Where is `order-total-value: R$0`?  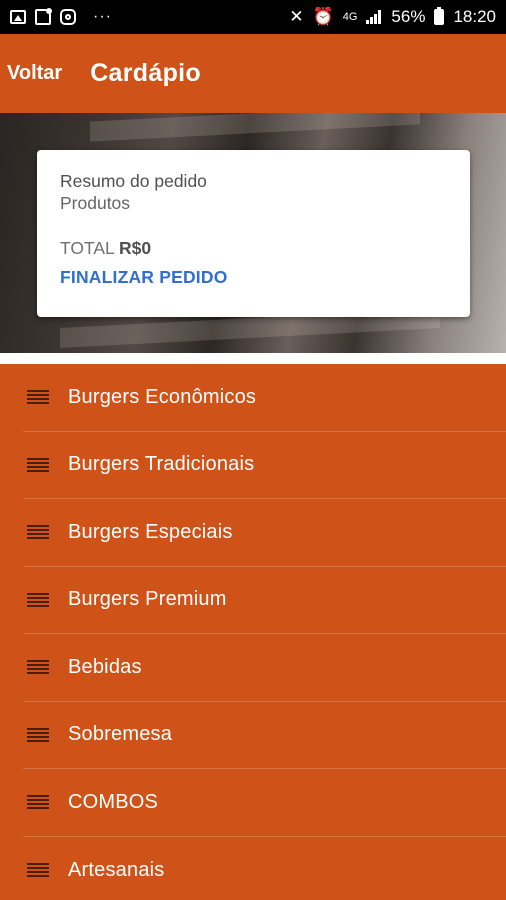
order-total-value: R$0 is located at coordinates (135, 248).